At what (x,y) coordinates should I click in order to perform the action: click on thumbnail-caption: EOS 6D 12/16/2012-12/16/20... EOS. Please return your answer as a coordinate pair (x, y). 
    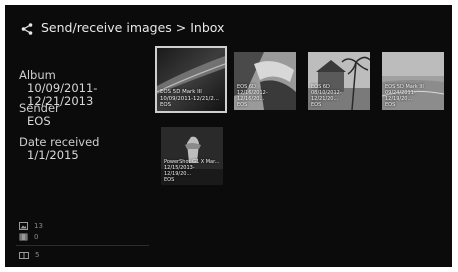
    Looking at the image, I should click on (265, 96).